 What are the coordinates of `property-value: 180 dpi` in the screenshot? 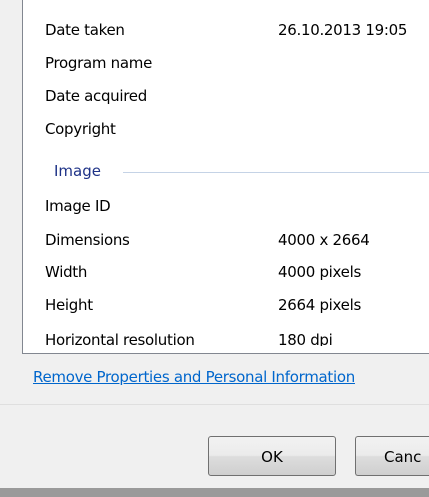 It's located at (305, 340).